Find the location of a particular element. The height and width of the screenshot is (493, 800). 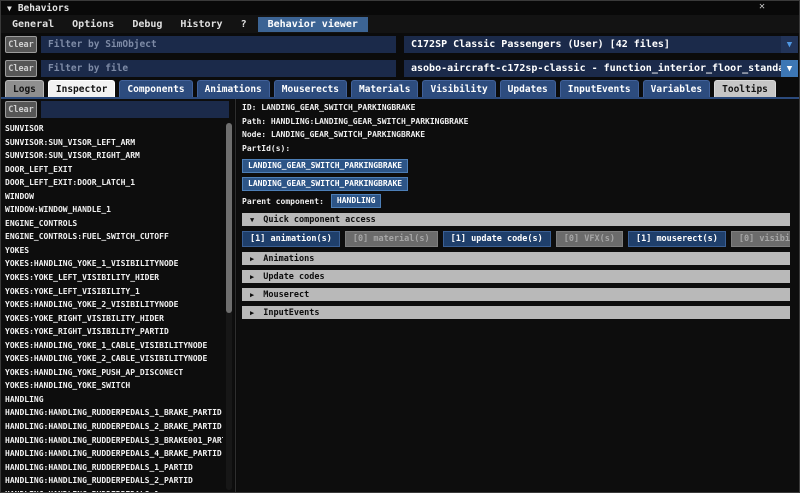

tab-updates: Updates is located at coordinates (527, 88).